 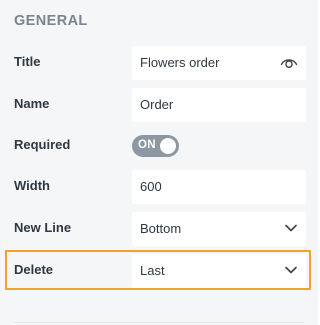 What do you see at coordinates (219, 187) in the screenshot?
I see `width-input: 600` at bounding box center [219, 187].